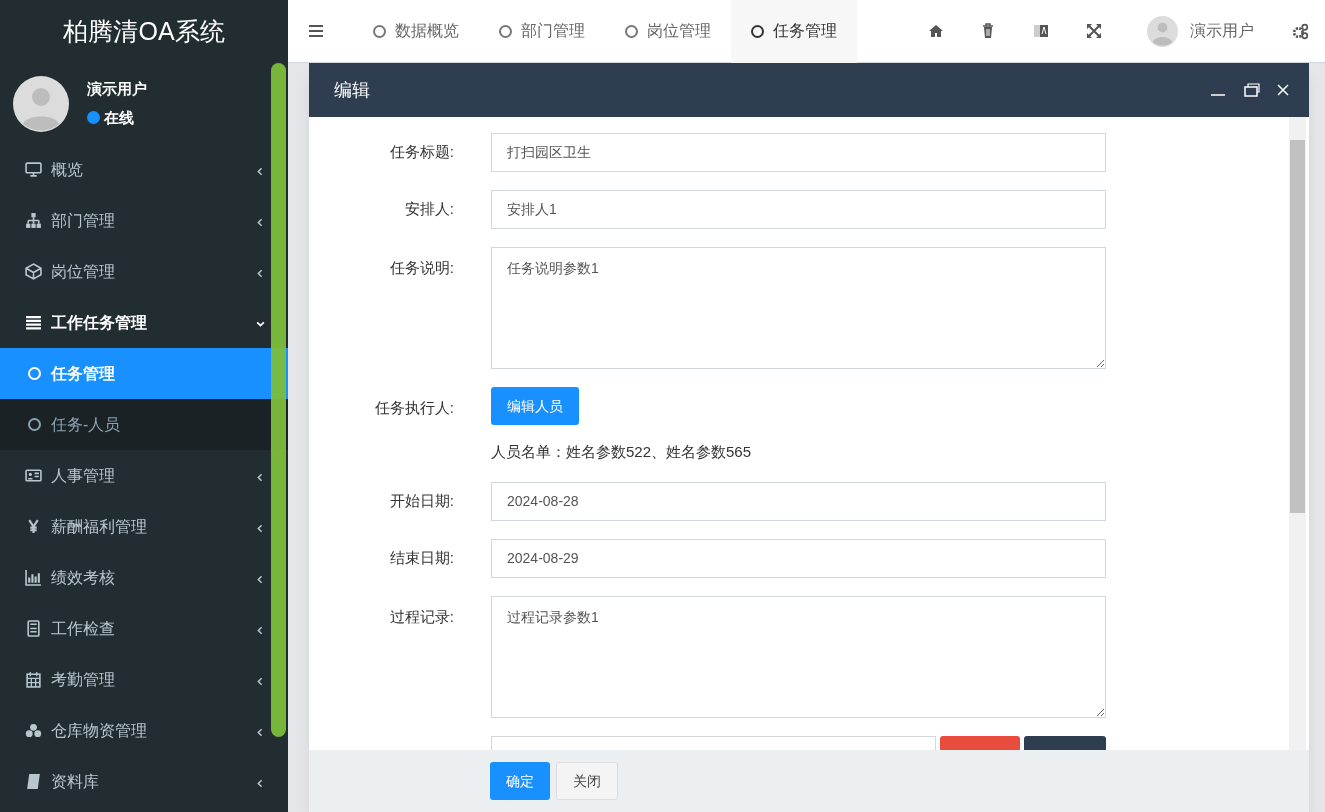  Describe the element at coordinates (33, 475) in the screenshot. I see `id-card-icon` at that location.